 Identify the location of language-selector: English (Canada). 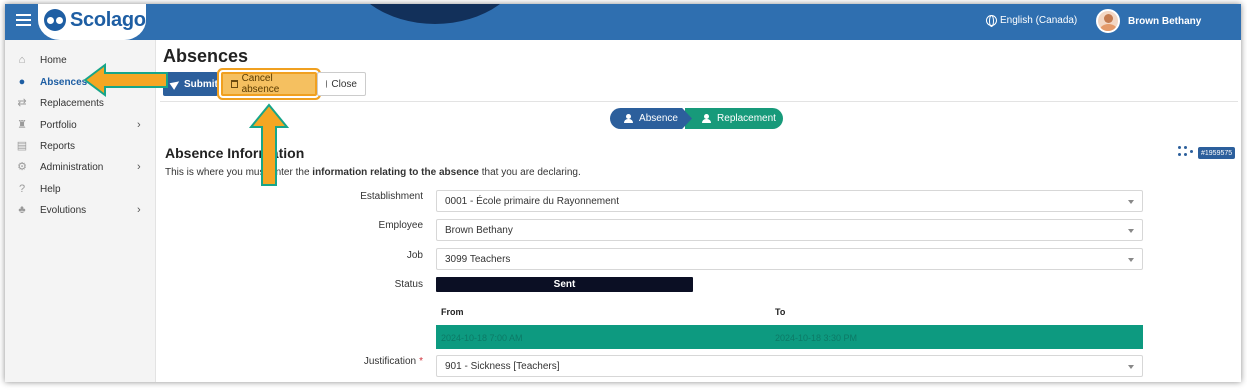
(1032, 21).